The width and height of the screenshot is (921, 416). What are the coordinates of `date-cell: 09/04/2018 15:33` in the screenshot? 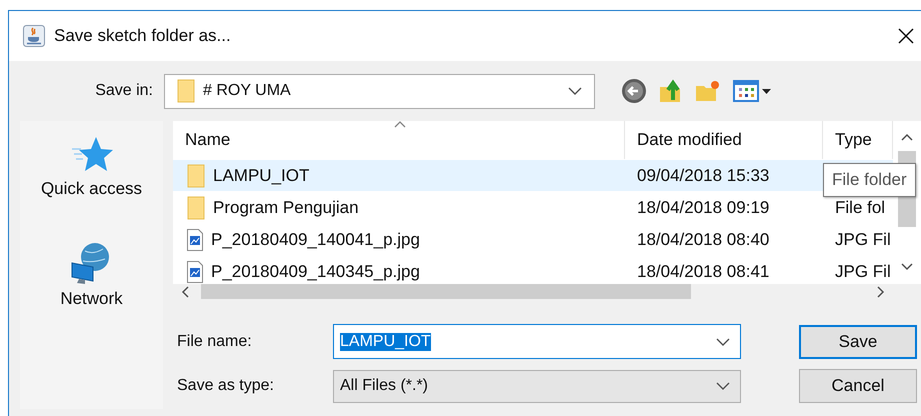 It's located at (703, 176).